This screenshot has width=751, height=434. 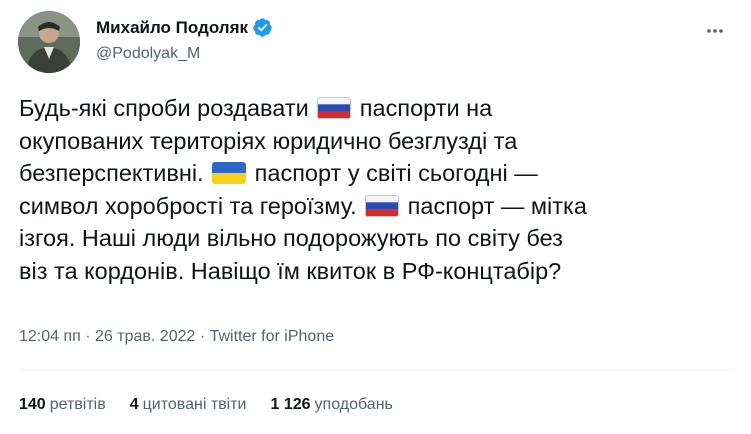 What do you see at coordinates (262, 27) in the screenshot?
I see `verified-badge-icon` at bounding box center [262, 27].